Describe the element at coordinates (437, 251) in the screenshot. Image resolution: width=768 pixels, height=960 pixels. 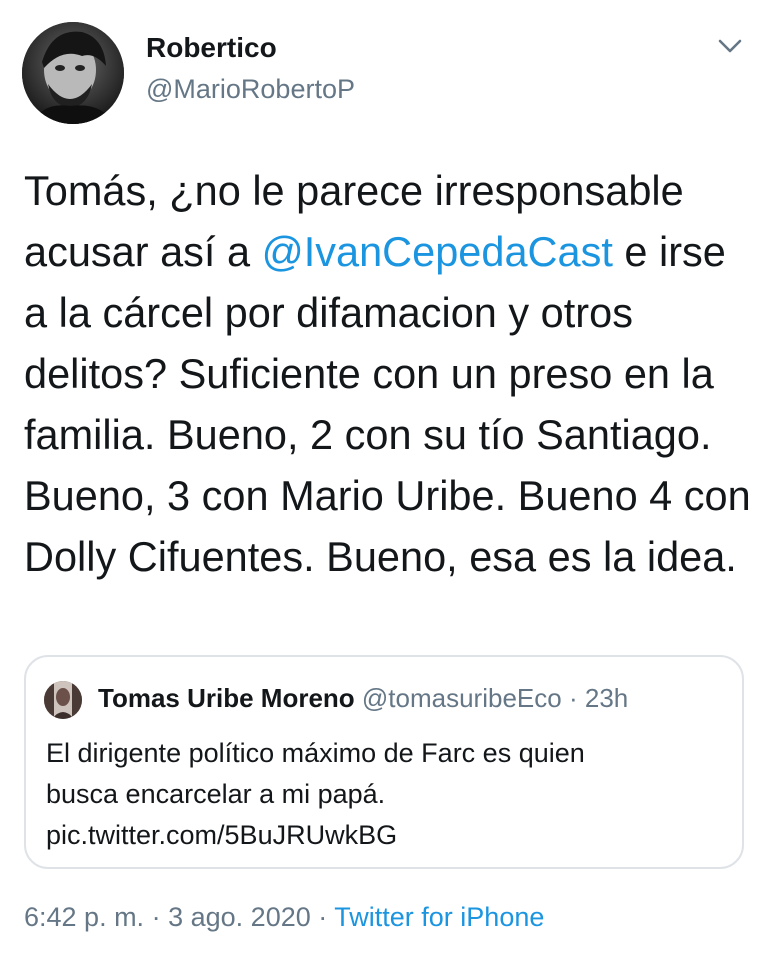
I see `mention-link: @IvanCepedaCast` at that location.